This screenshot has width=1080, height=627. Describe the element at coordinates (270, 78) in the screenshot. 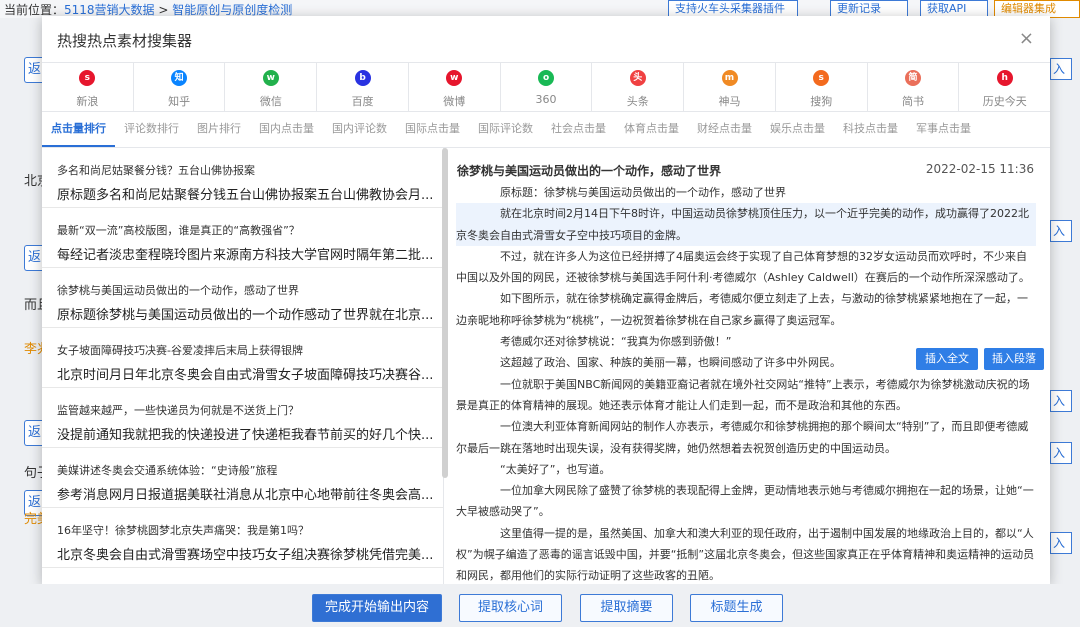

I see `wechat-icon: w` at that location.